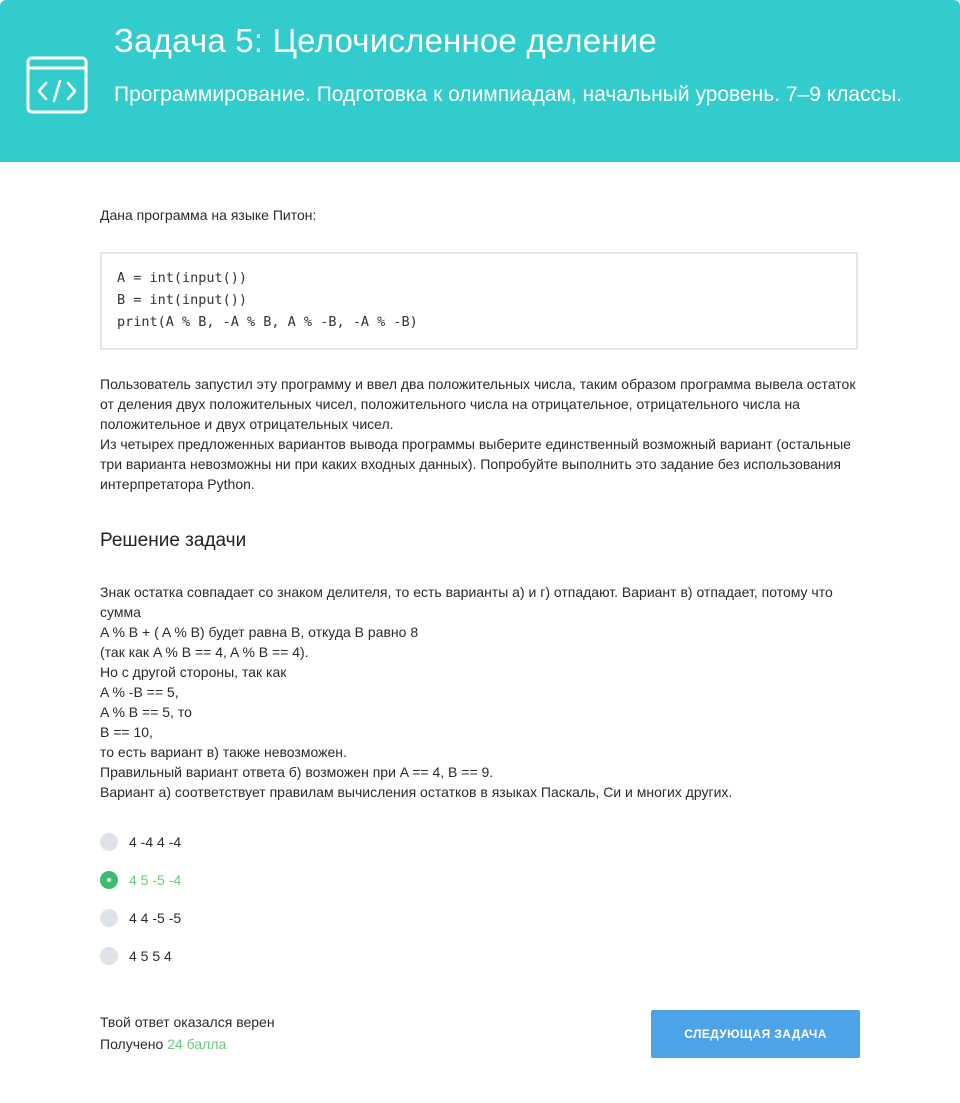 Image resolution: width=960 pixels, height=1103 pixels. What do you see at coordinates (208, 215) in the screenshot?
I see `task-intro: Дана программа на языке Питон:` at bounding box center [208, 215].